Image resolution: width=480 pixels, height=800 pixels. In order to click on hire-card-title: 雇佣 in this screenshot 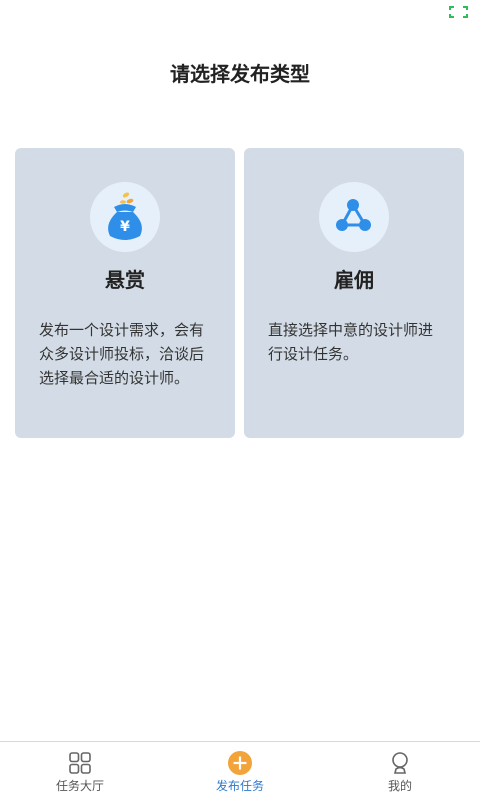, I will do `click(354, 280)`.